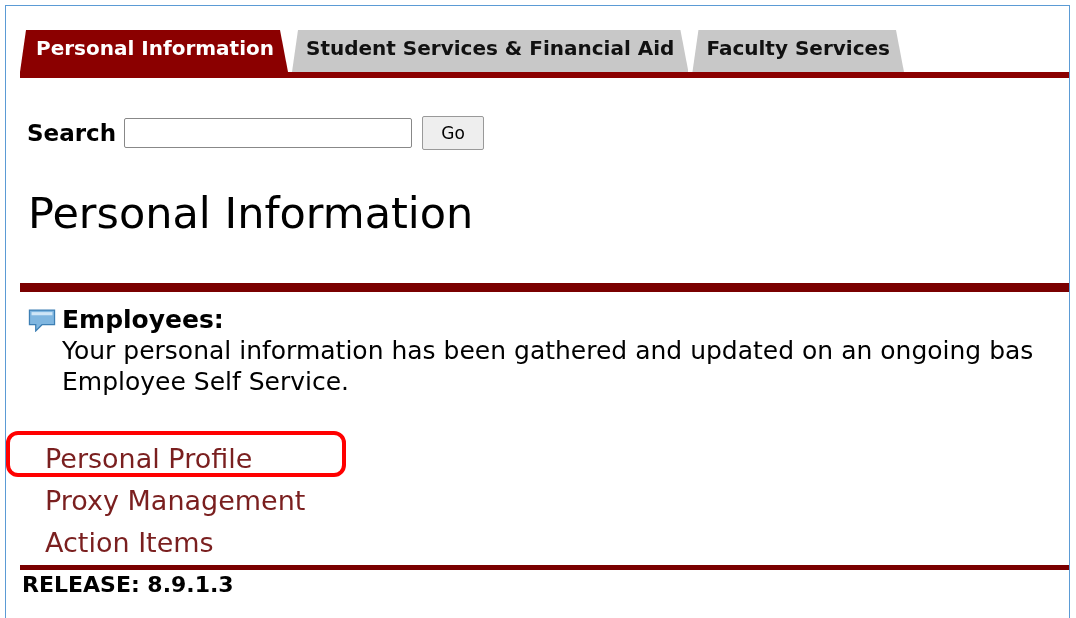  I want to click on info-title: Employees:, so click(143, 319).